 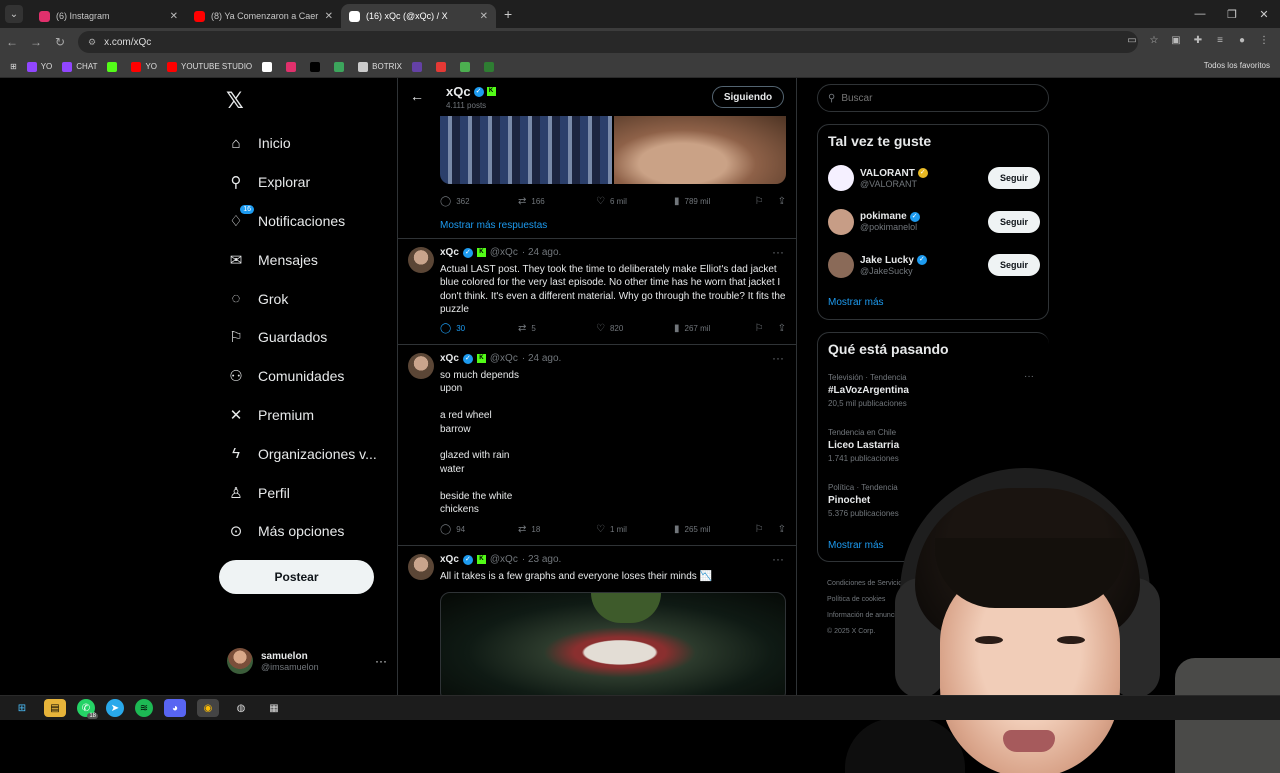 I want to click on all-bookmarks: Todos los favoritos, so click(x=1237, y=65).